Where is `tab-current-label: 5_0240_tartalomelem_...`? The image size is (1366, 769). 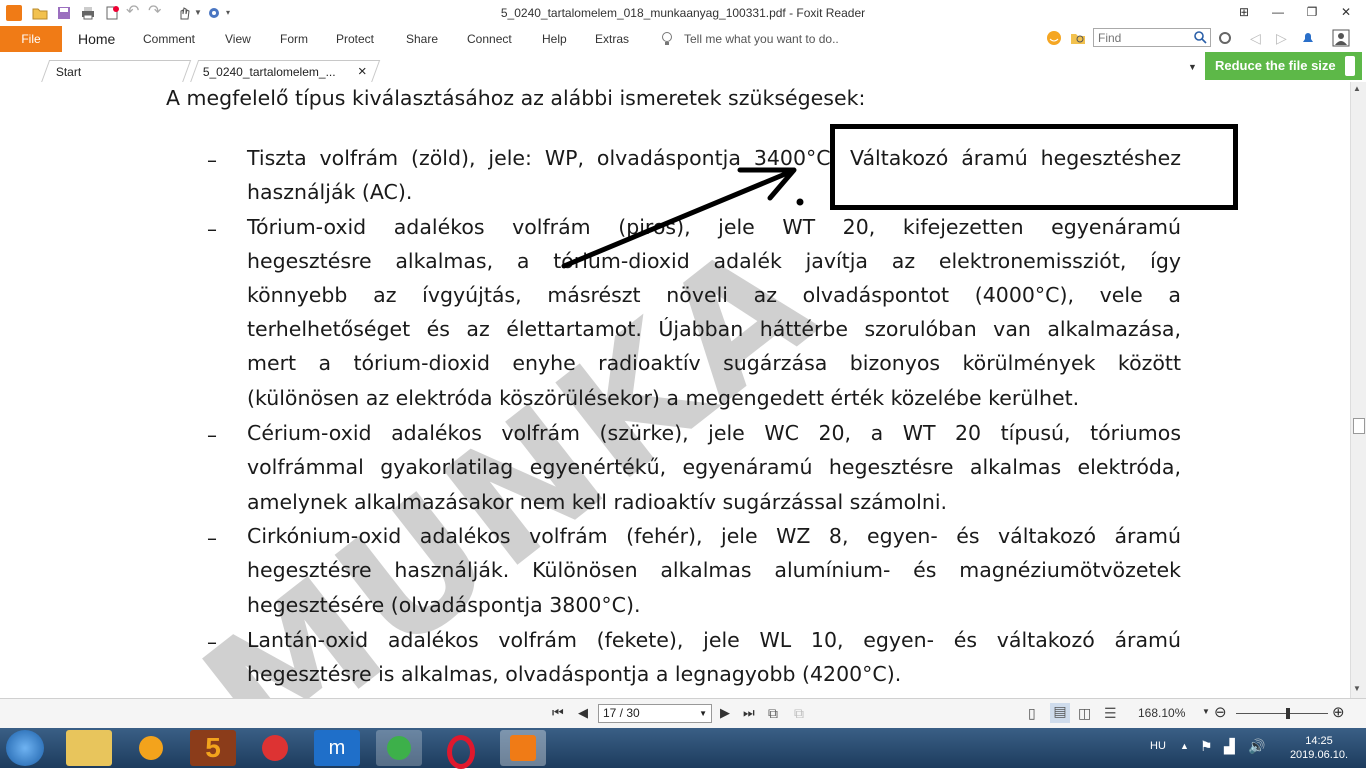 tab-current-label: 5_0240_tartalomelem_... is located at coordinates (269, 72).